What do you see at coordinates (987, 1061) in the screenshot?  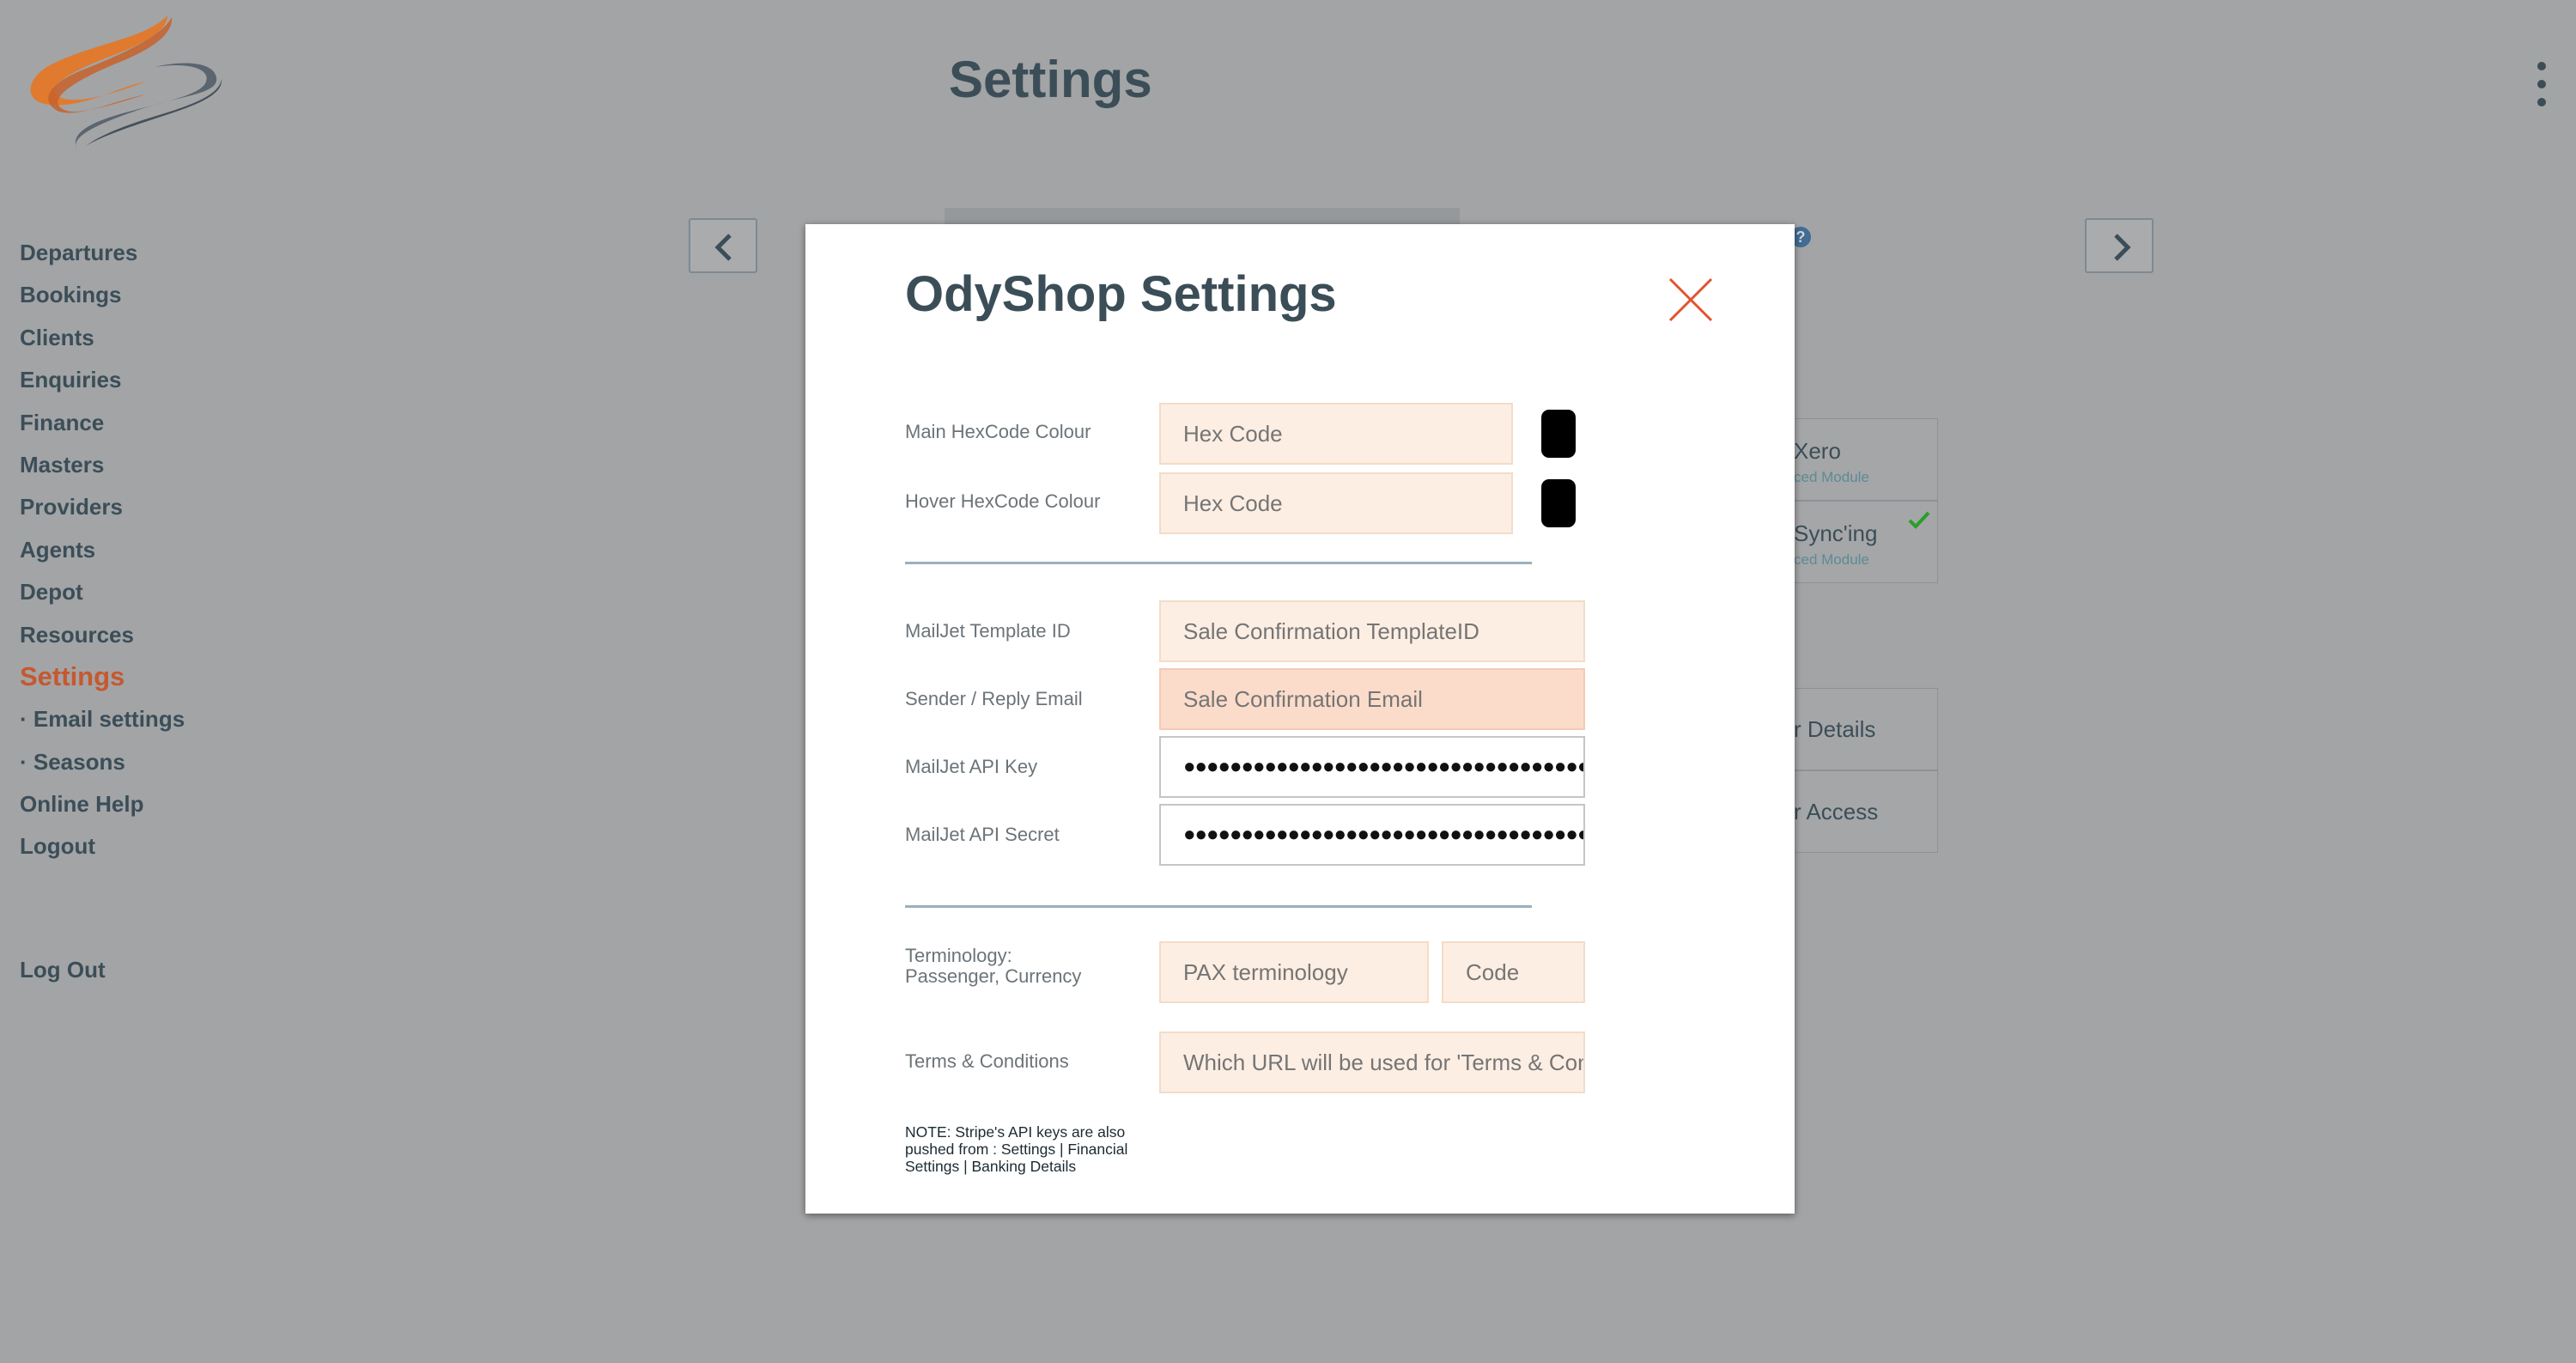 I see `terms-label: Terms & Conditions` at bounding box center [987, 1061].